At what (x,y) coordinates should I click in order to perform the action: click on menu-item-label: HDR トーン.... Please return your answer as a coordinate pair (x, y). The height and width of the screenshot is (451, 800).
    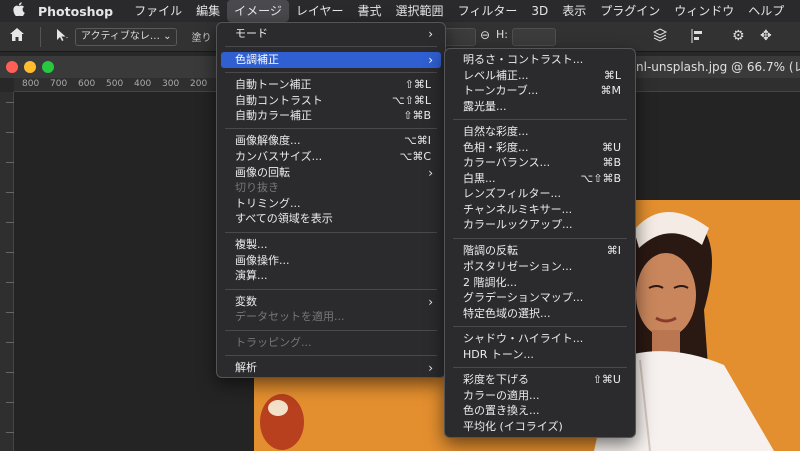
    Looking at the image, I should click on (498, 354).